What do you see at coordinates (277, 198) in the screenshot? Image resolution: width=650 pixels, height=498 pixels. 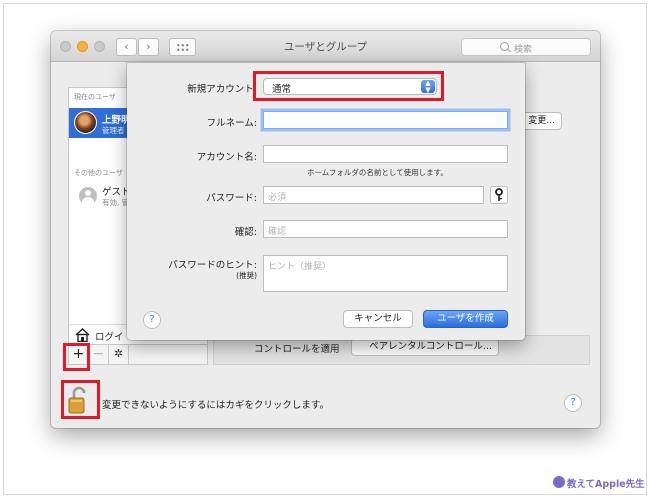 I see `password-placeholder: 必須` at bounding box center [277, 198].